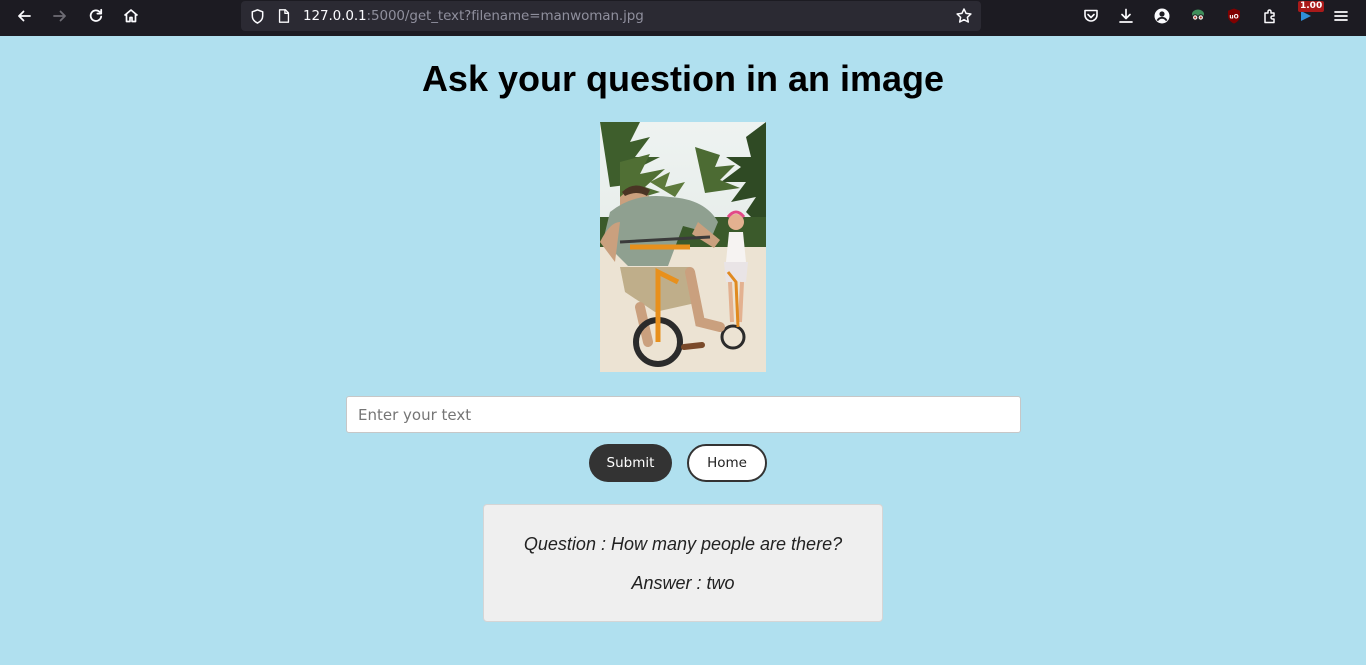 Image resolution: width=1366 pixels, height=665 pixels. I want to click on page-title: Ask your question in an image, so click(683, 78).